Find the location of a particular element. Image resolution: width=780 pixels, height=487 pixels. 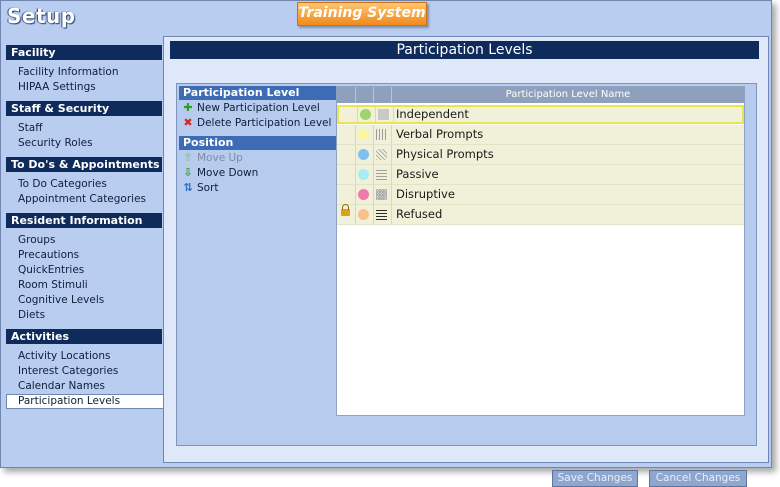

sidebar-item-groups: Groups is located at coordinates (84, 240).